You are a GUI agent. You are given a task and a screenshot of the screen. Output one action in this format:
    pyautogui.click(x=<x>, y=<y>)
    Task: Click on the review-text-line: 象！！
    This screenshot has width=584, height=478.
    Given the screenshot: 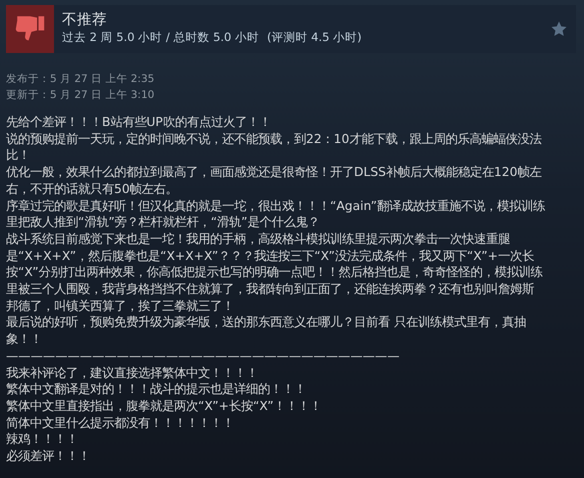 What is the action you would take?
    pyautogui.click(x=24, y=339)
    